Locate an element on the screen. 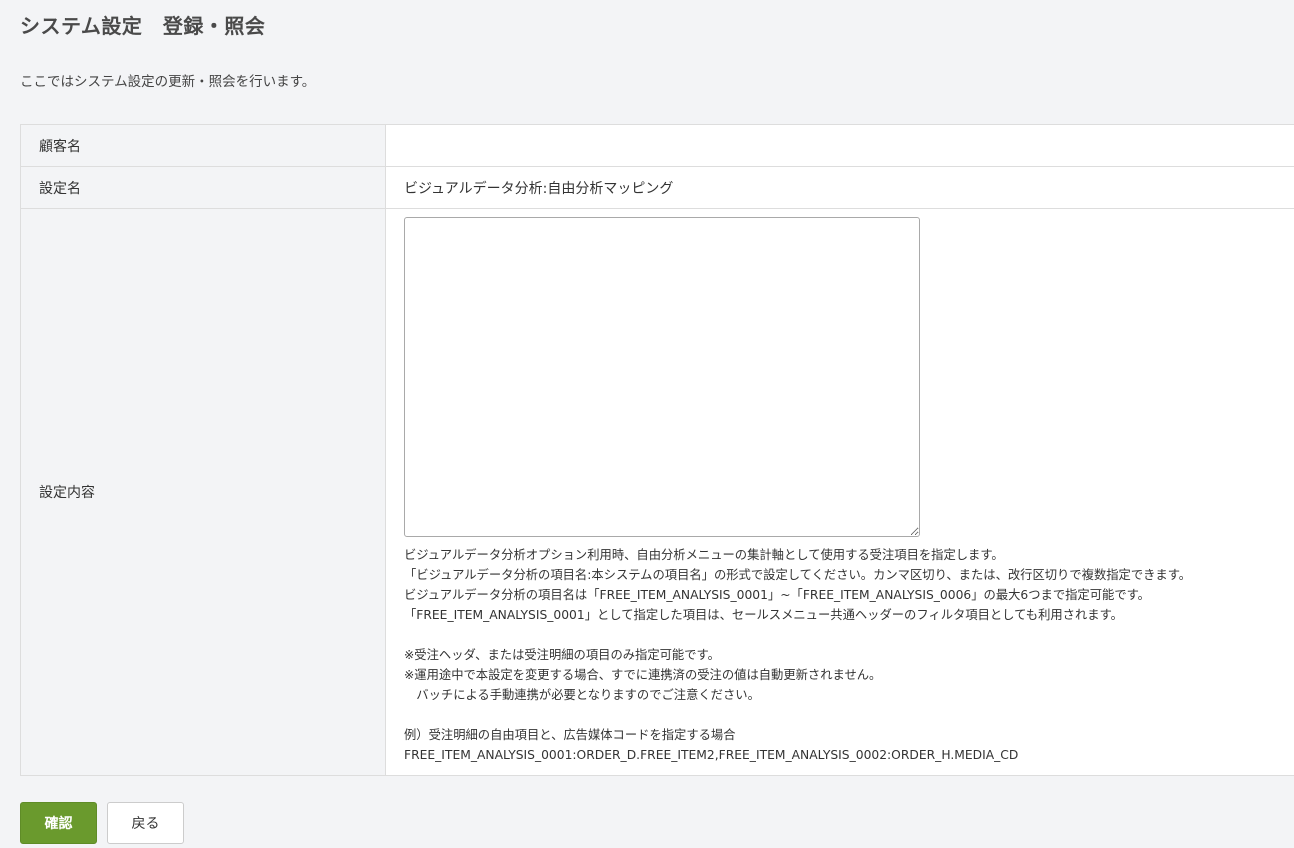 The height and width of the screenshot is (848, 1294). page-description: ここではシステム設定の更新・照会を行います。 is located at coordinates (168, 82).